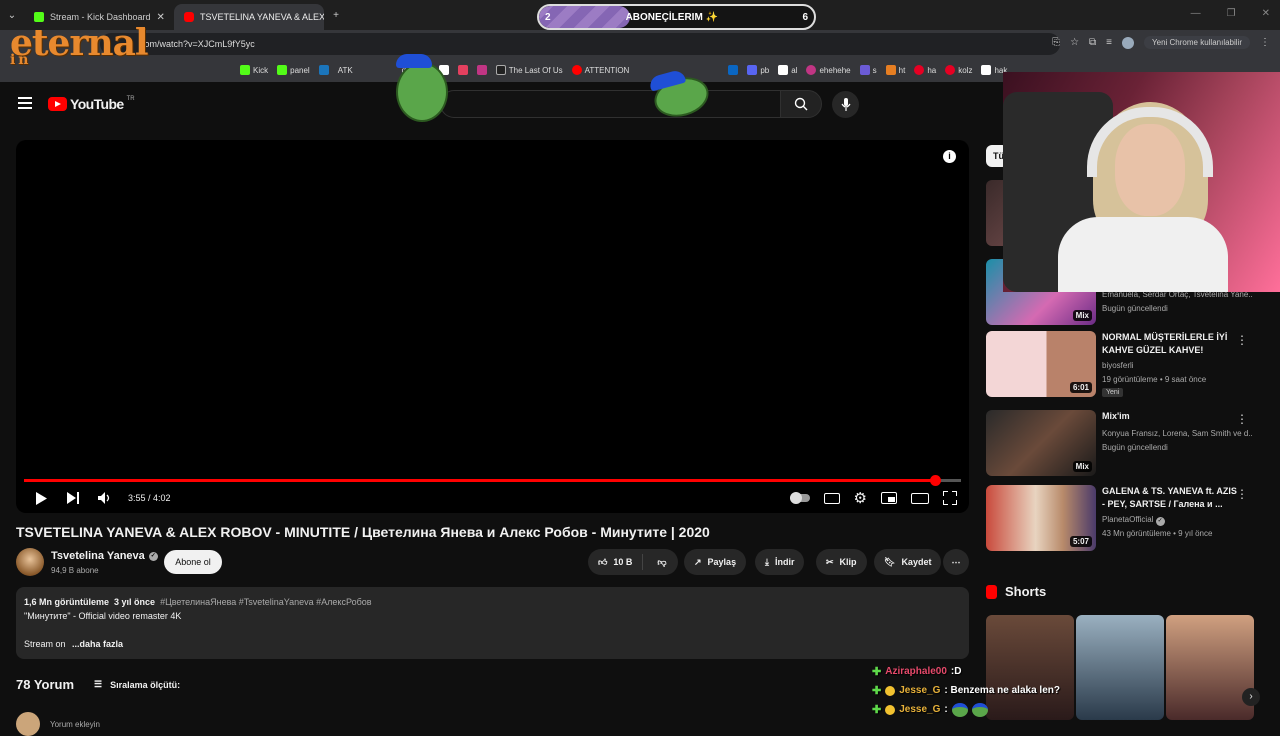 The height and width of the screenshot is (736, 1280). Describe the element at coordinates (1056, 42) in the screenshot. I see `install-icon: ⎘` at that location.